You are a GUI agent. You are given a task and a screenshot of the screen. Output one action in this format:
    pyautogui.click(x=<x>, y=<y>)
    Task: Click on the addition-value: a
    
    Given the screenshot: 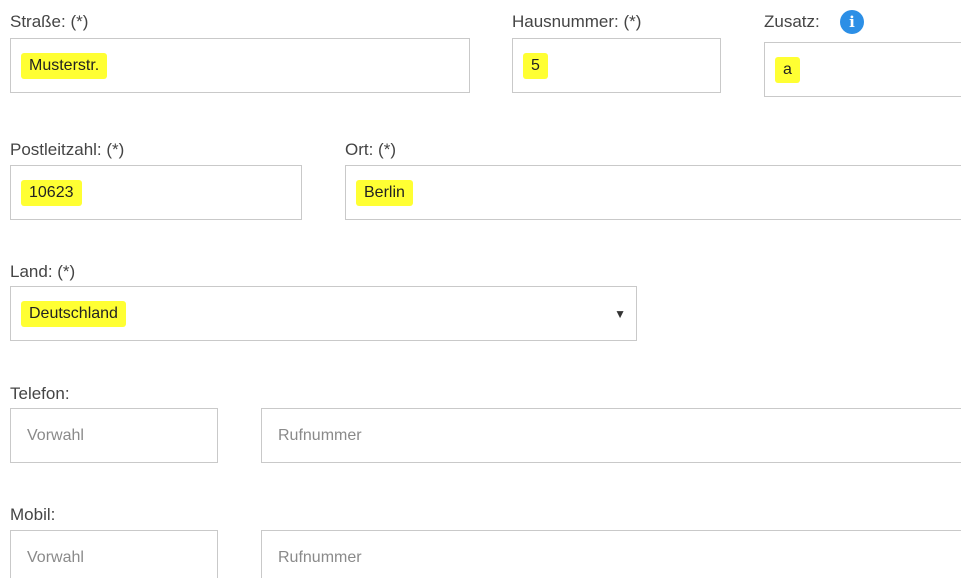 What is the action you would take?
    pyautogui.click(x=787, y=69)
    